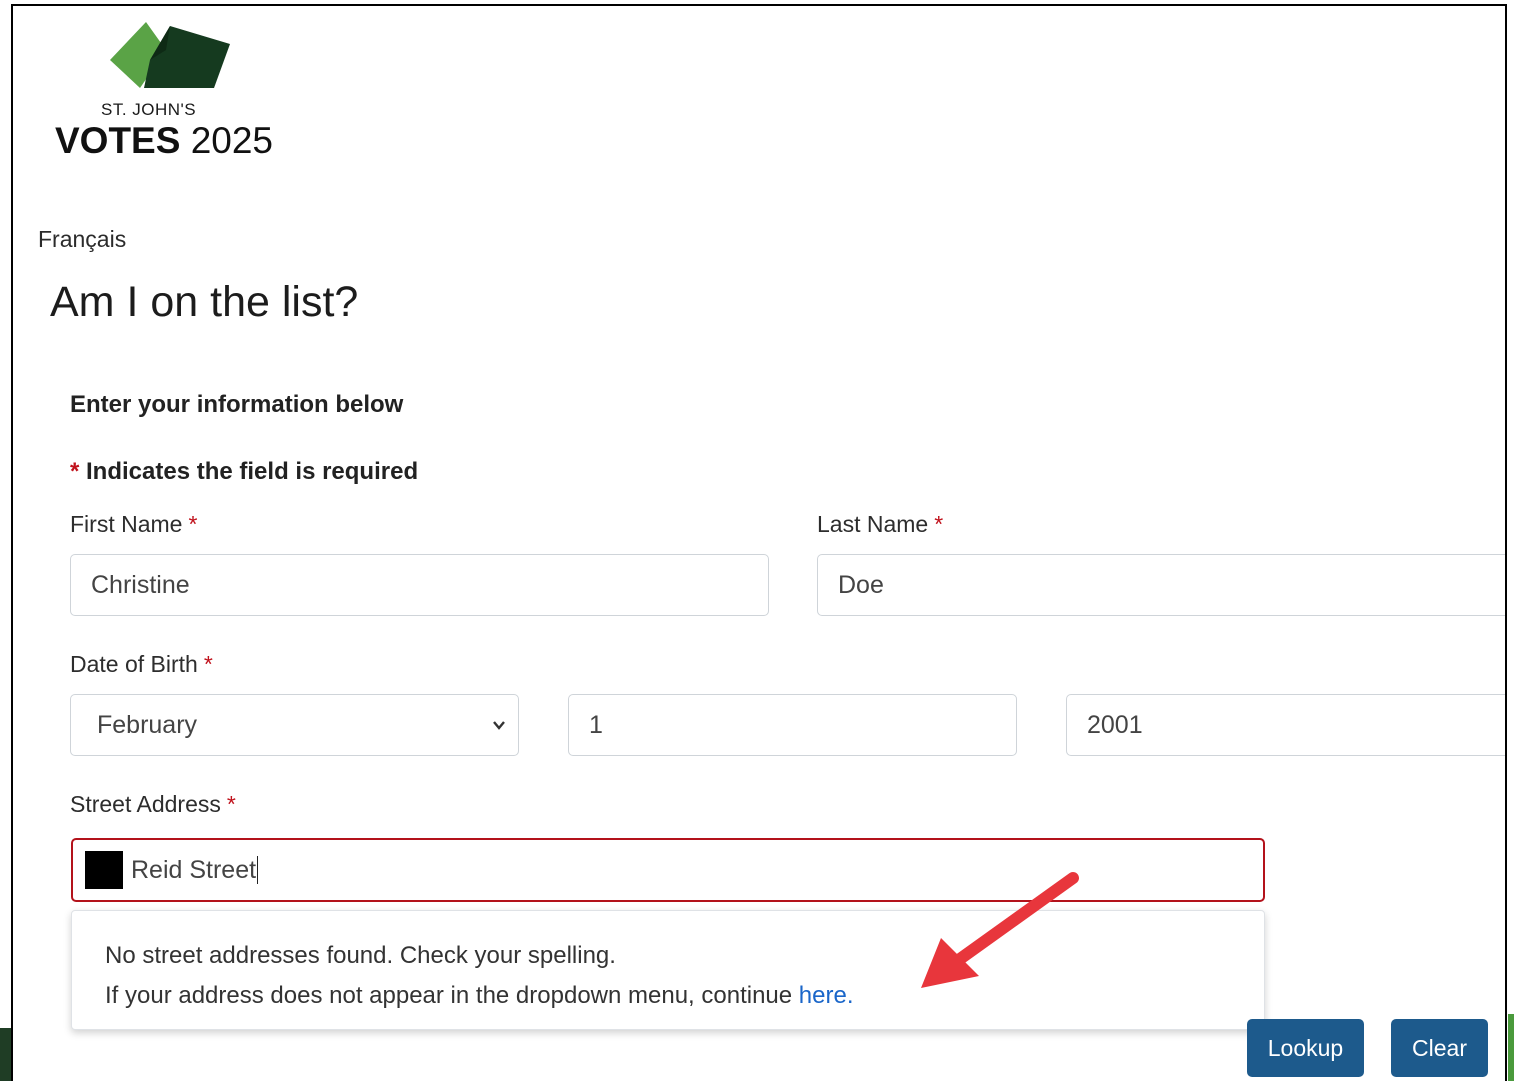  I want to click on chevron-down-icon, so click(499, 725).